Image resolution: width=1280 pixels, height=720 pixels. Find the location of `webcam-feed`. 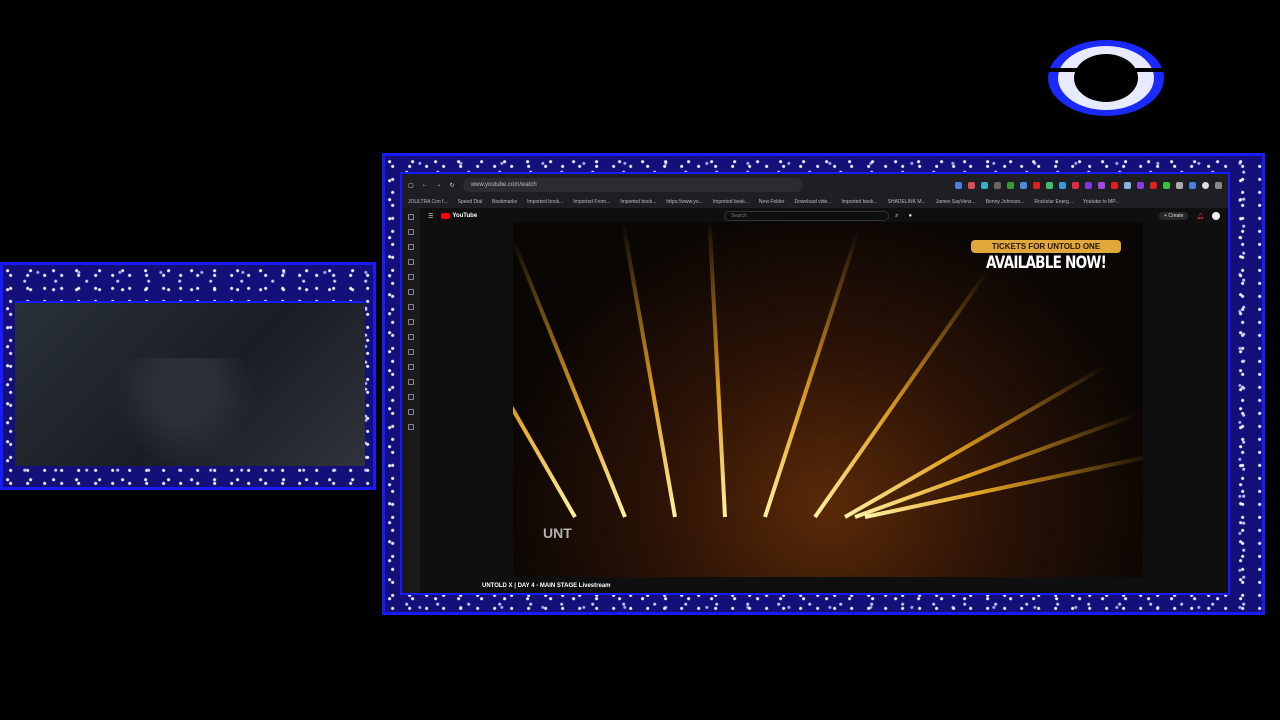

webcam-feed is located at coordinates (190, 384).